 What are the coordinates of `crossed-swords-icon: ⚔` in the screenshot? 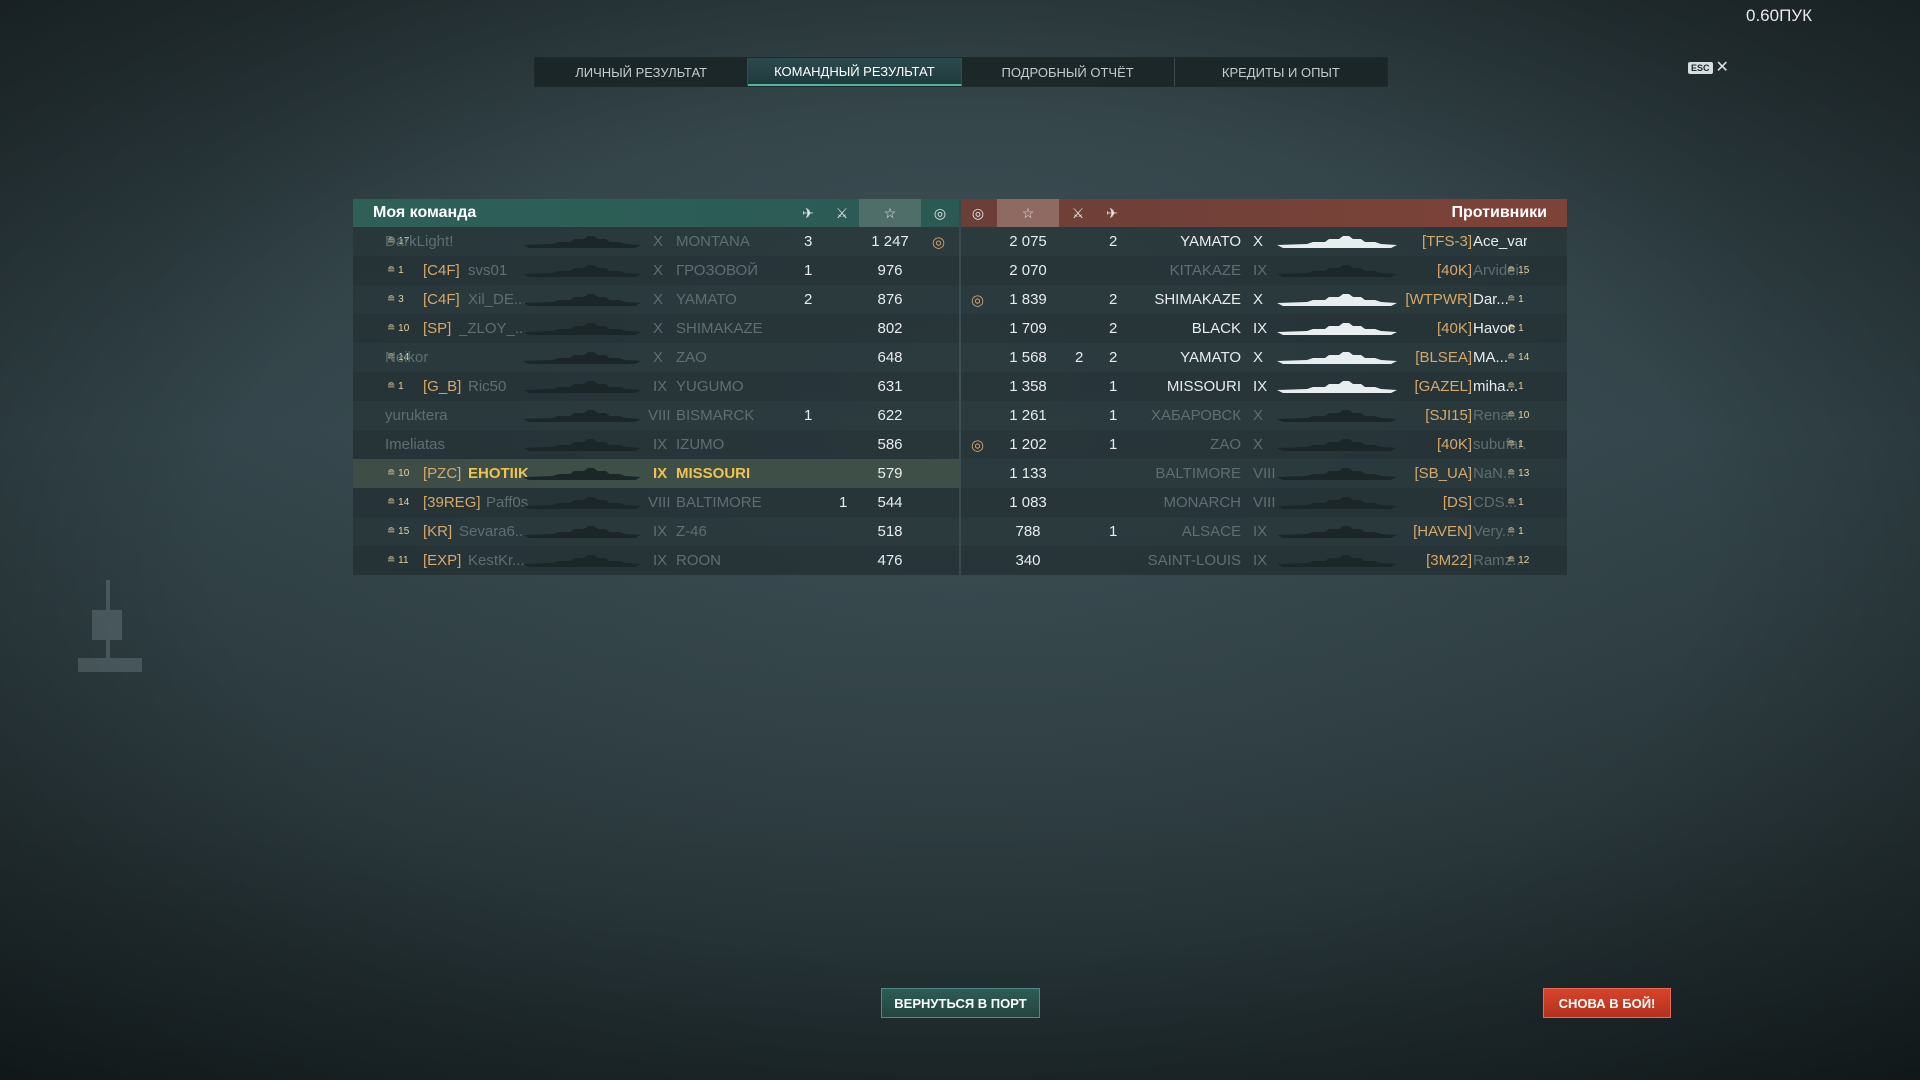 It's located at (842, 212).